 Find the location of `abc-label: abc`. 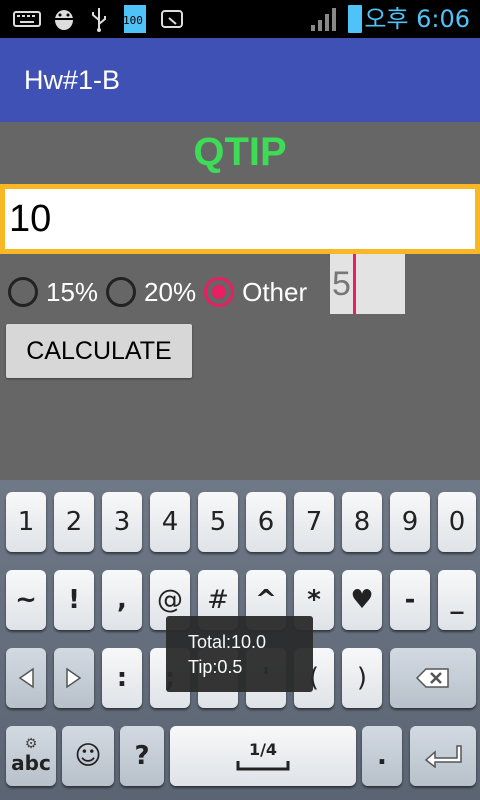

abc-label: abc is located at coordinates (31, 763).